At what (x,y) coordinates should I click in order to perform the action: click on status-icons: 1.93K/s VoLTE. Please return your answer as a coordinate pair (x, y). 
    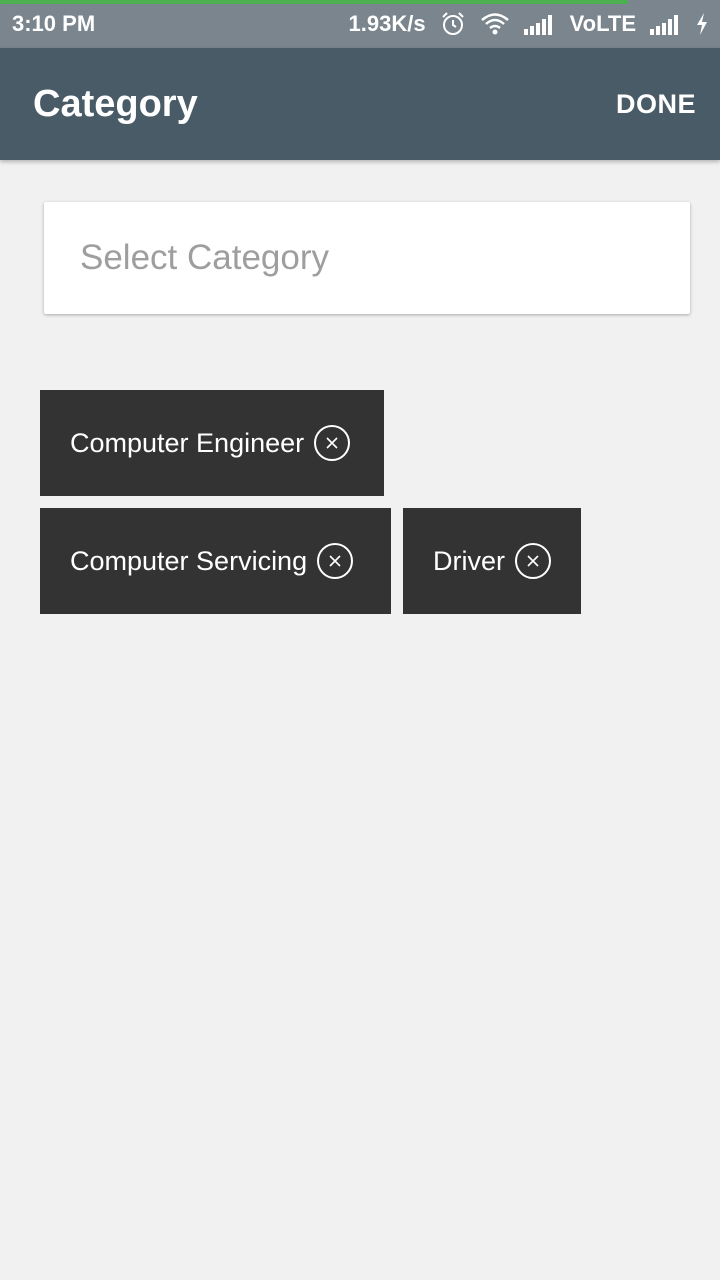
    Looking at the image, I should click on (528, 24).